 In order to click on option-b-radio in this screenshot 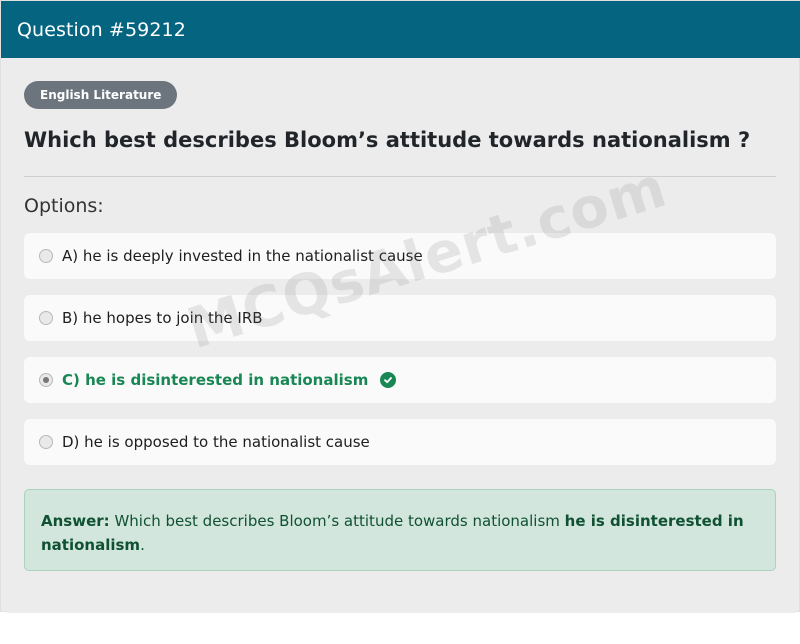, I will do `click(46, 318)`.